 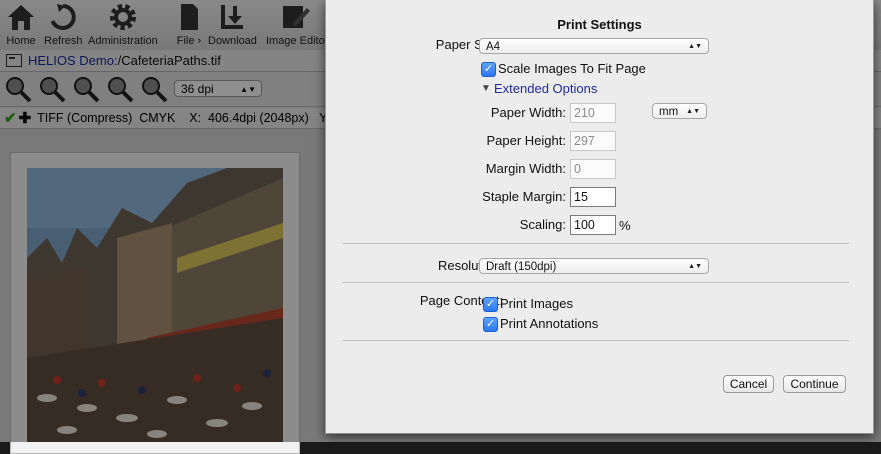 I want to click on print-annotations-checkbox: ✓, so click(x=490, y=324).